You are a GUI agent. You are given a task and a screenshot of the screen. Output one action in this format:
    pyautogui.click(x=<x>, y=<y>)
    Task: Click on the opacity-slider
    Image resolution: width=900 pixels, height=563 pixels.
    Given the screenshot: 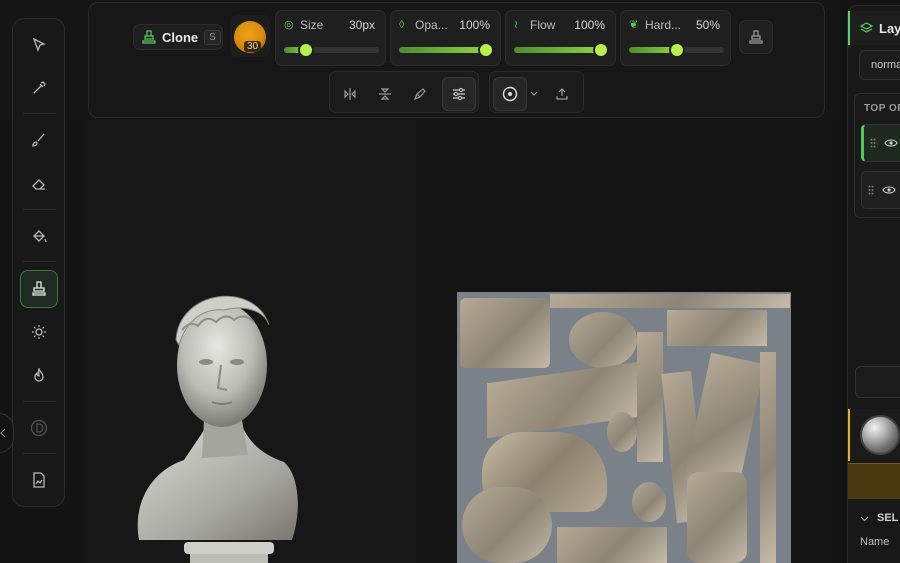 What is the action you would take?
    pyautogui.click(x=446, y=50)
    